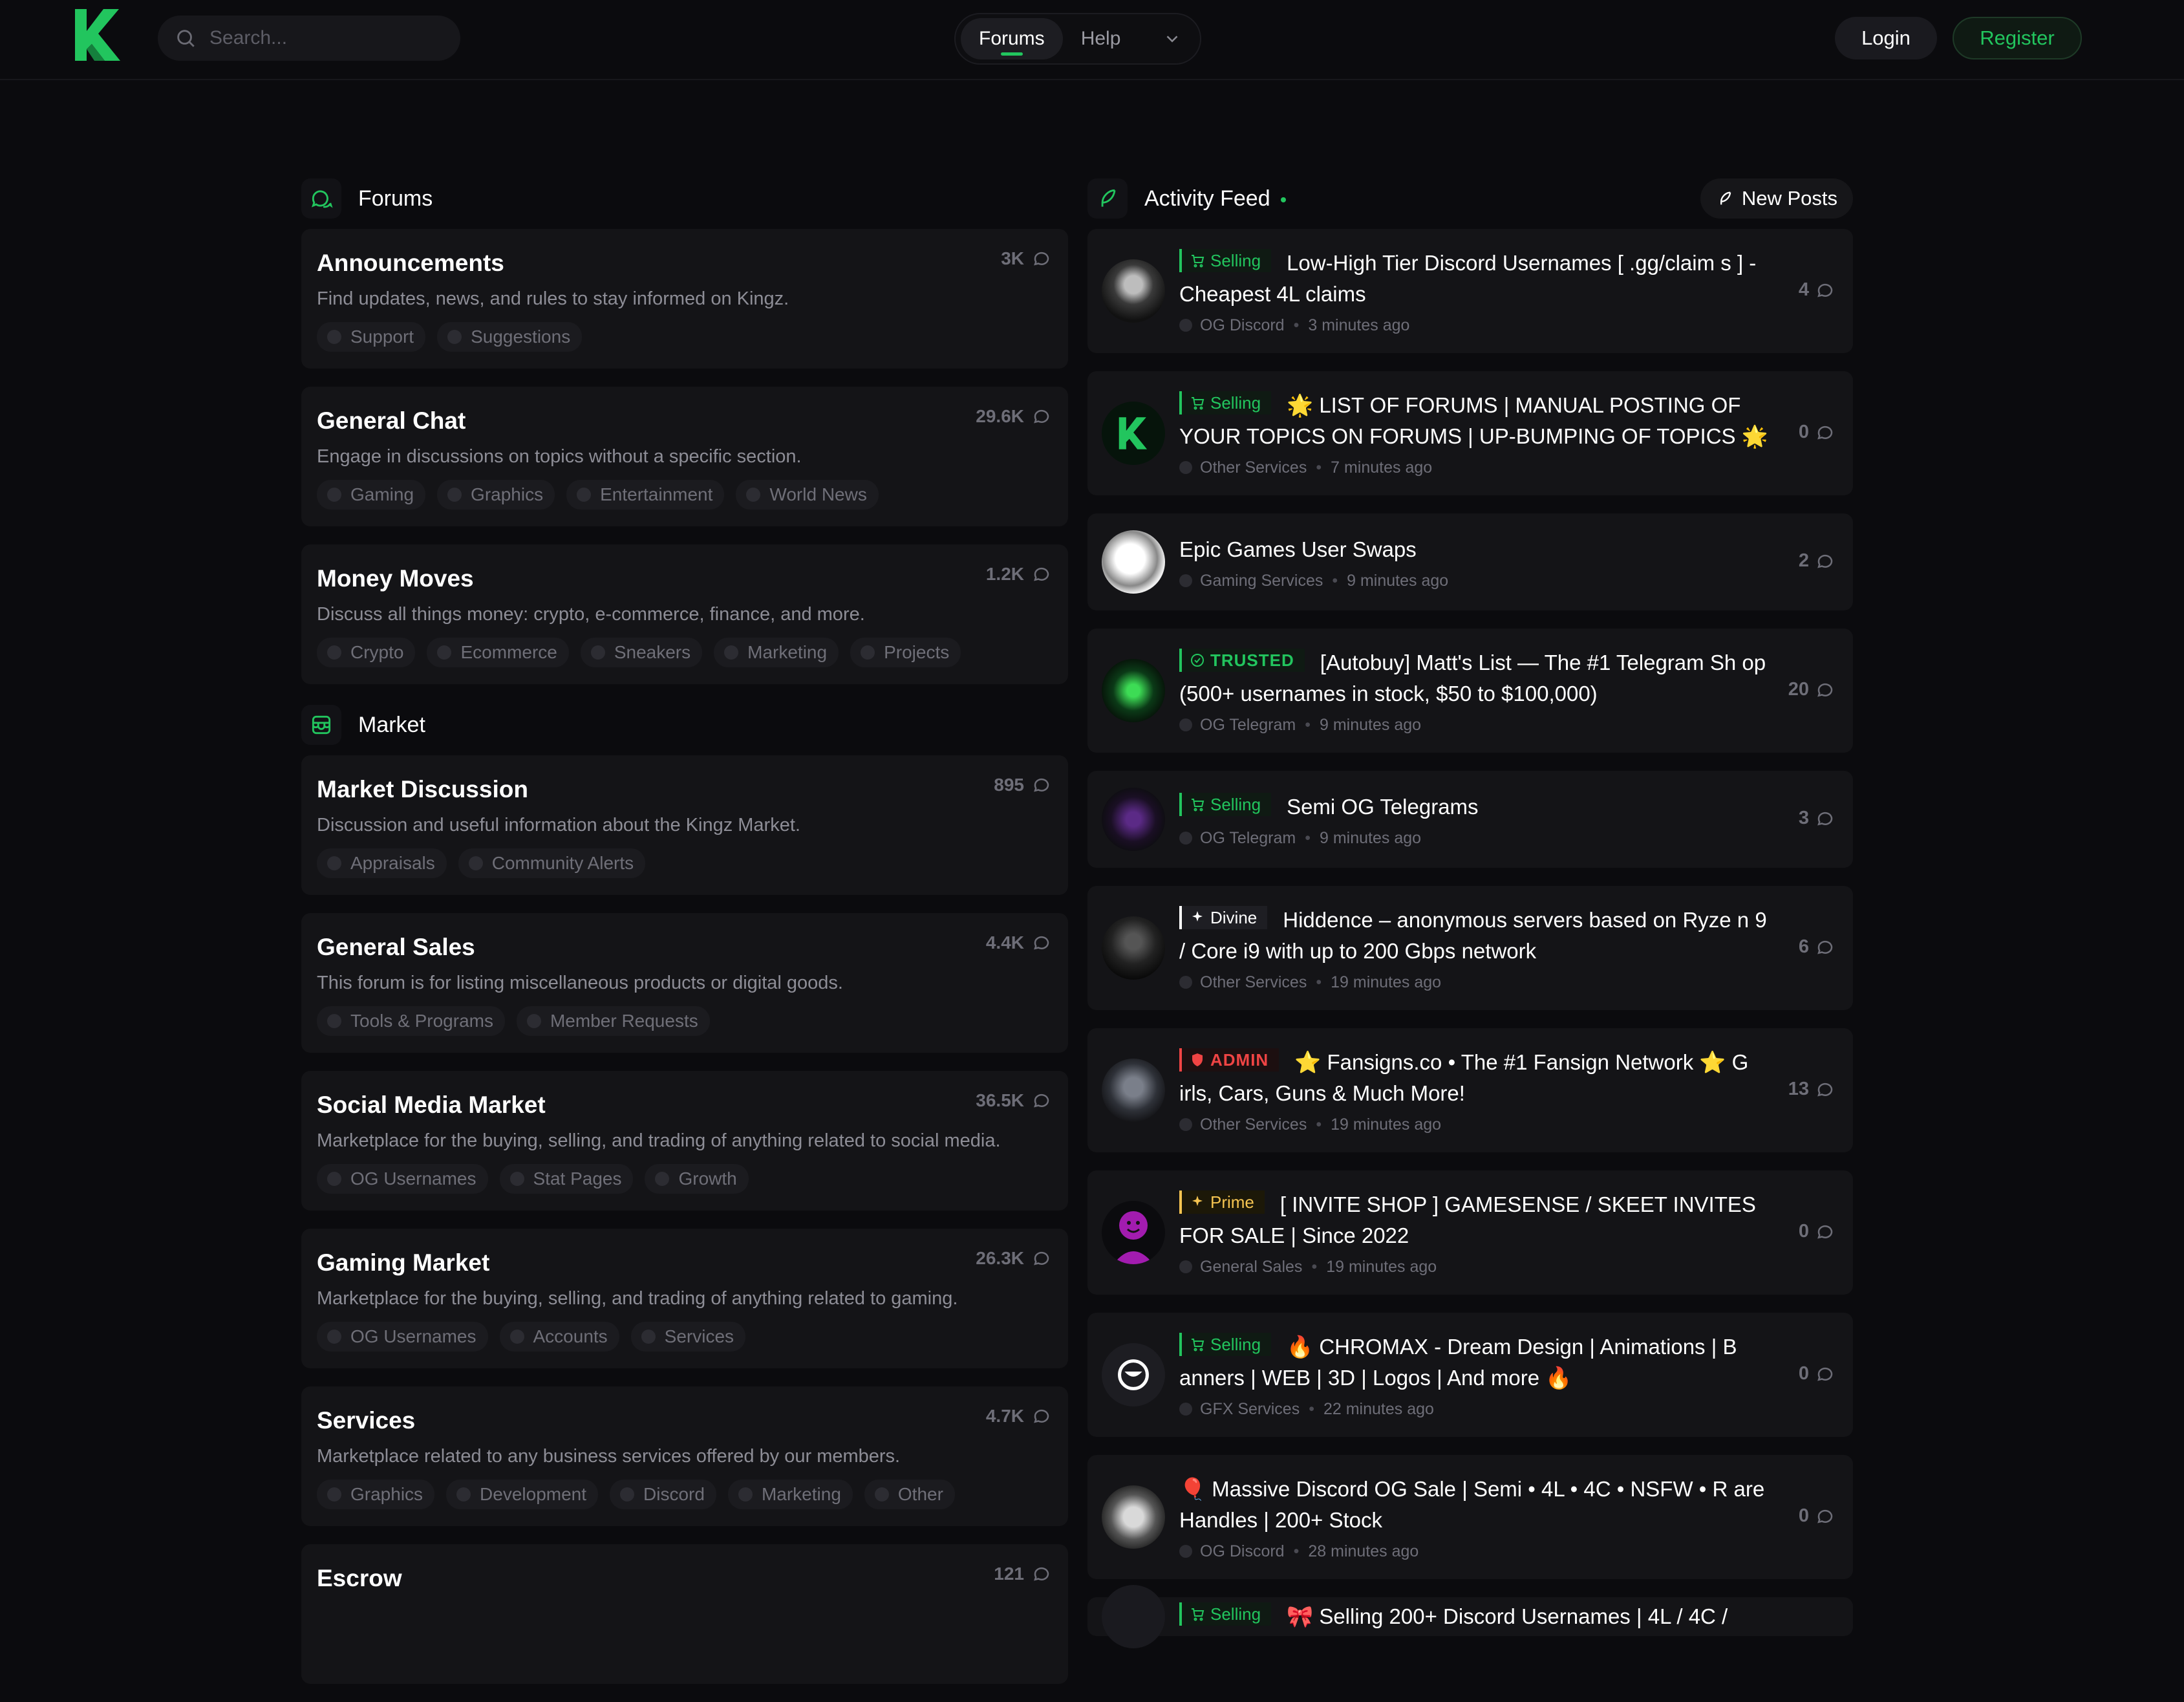  What do you see at coordinates (98, 35) in the screenshot?
I see `kingz-logo` at bounding box center [98, 35].